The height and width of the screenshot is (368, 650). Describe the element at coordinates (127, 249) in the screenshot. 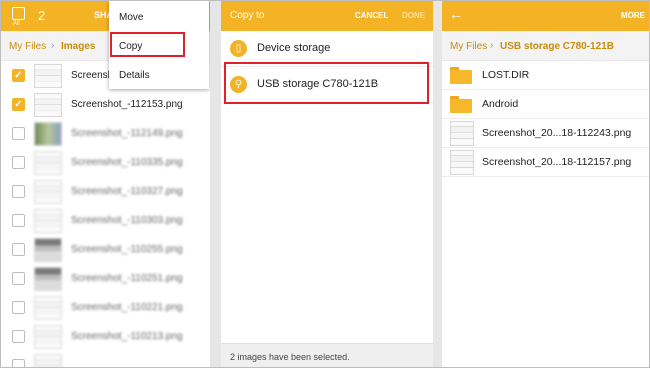

I see `file-name: Screenshot_-110255.png` at that location.